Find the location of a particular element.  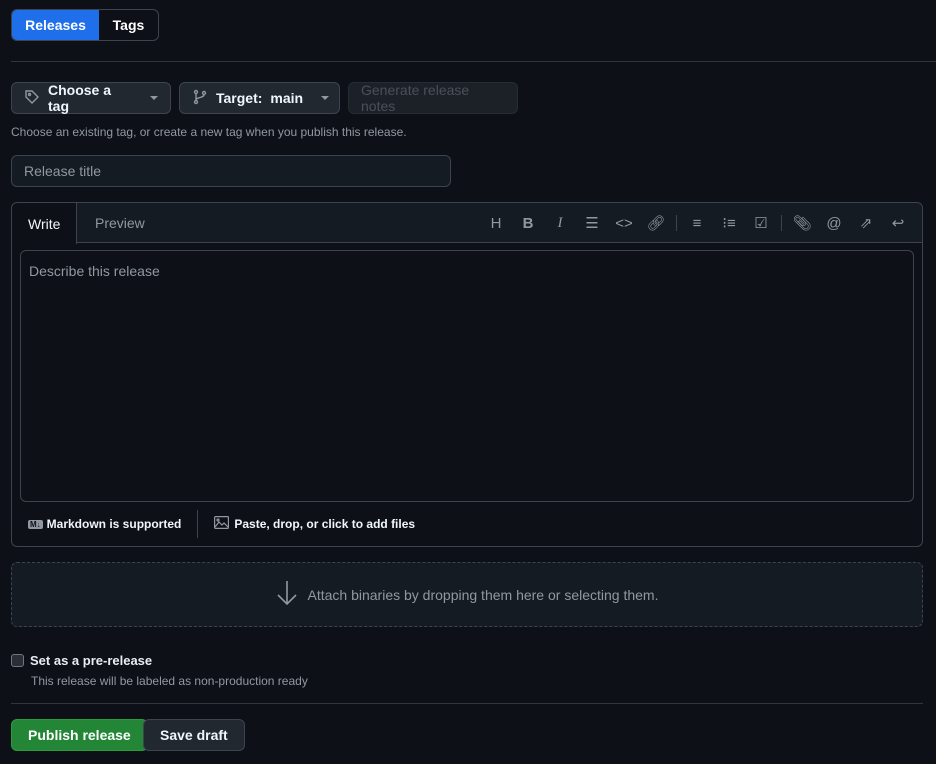

tag-icon is located at coordinates (32, 98).